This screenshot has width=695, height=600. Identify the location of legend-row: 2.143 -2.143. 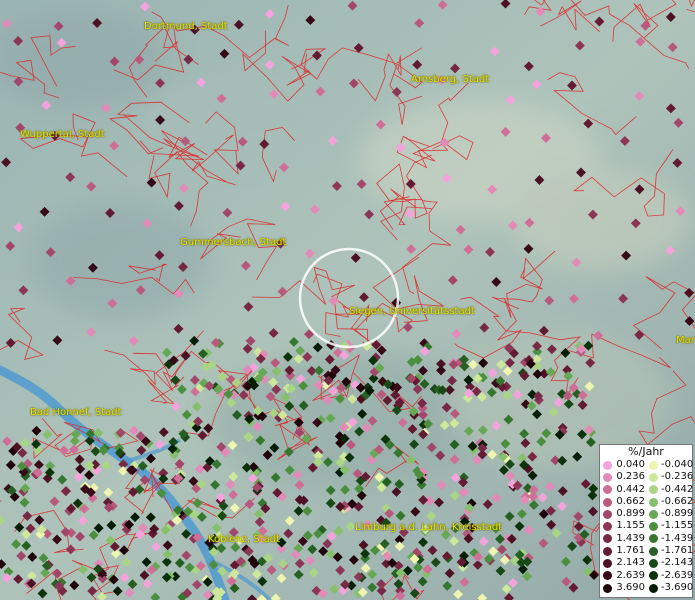
(647, 563).